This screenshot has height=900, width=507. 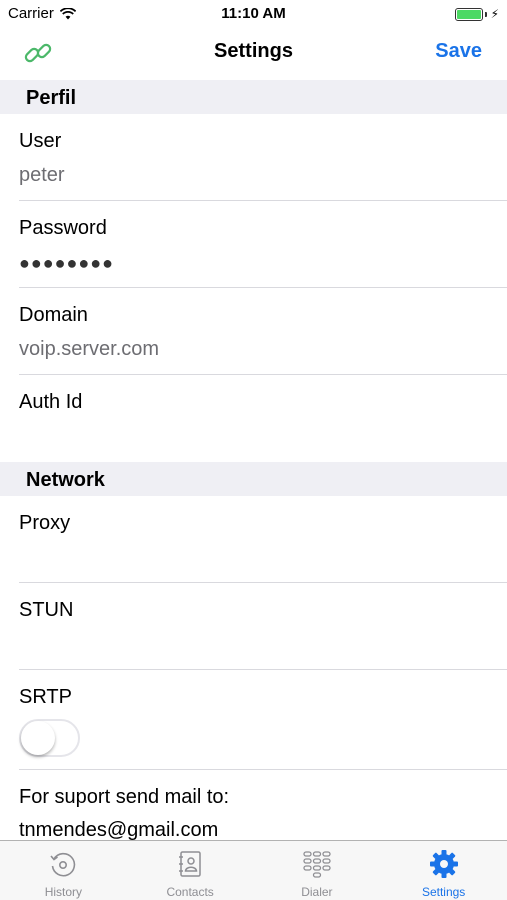 I want to click on stun-label: STUN, so click(x=46, y=610).